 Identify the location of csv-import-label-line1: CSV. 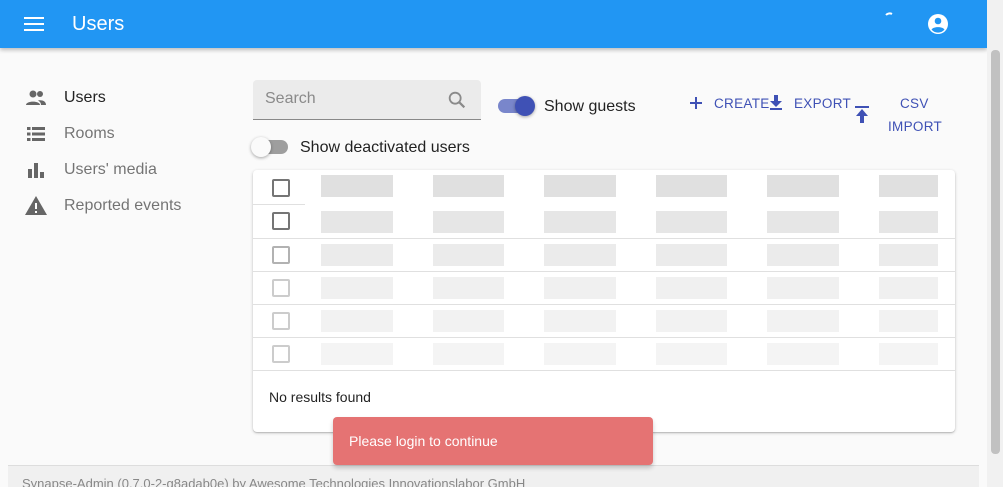
(914, 103).